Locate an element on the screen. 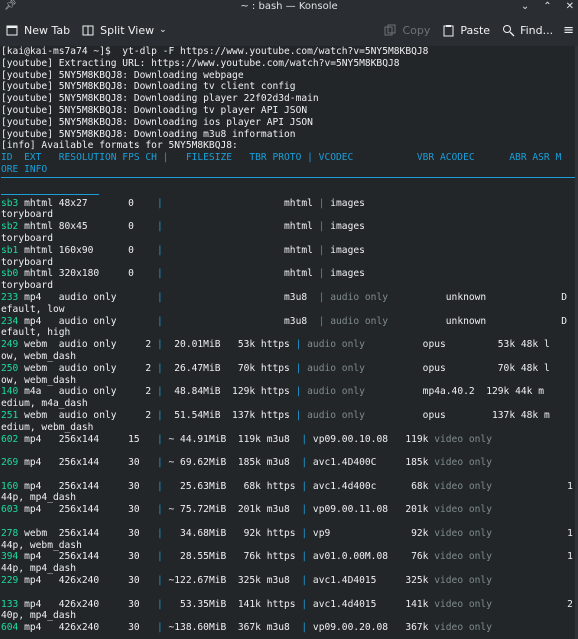 This screenshot has height=639, width=578. format-id: sb0 is located at coordinates (10, 274).